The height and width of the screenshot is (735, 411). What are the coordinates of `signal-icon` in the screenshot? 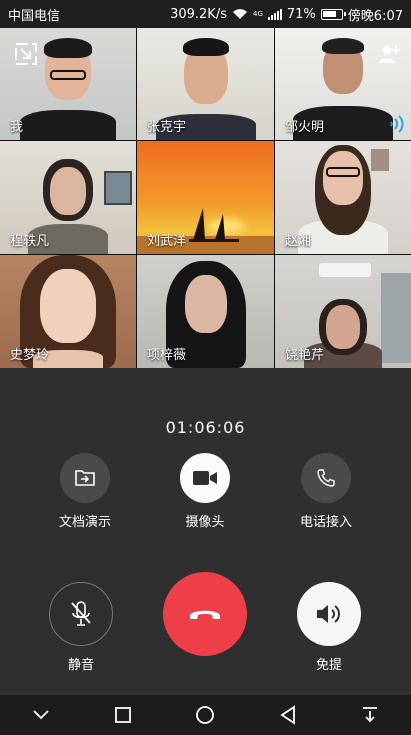 It's located at (274, 14).